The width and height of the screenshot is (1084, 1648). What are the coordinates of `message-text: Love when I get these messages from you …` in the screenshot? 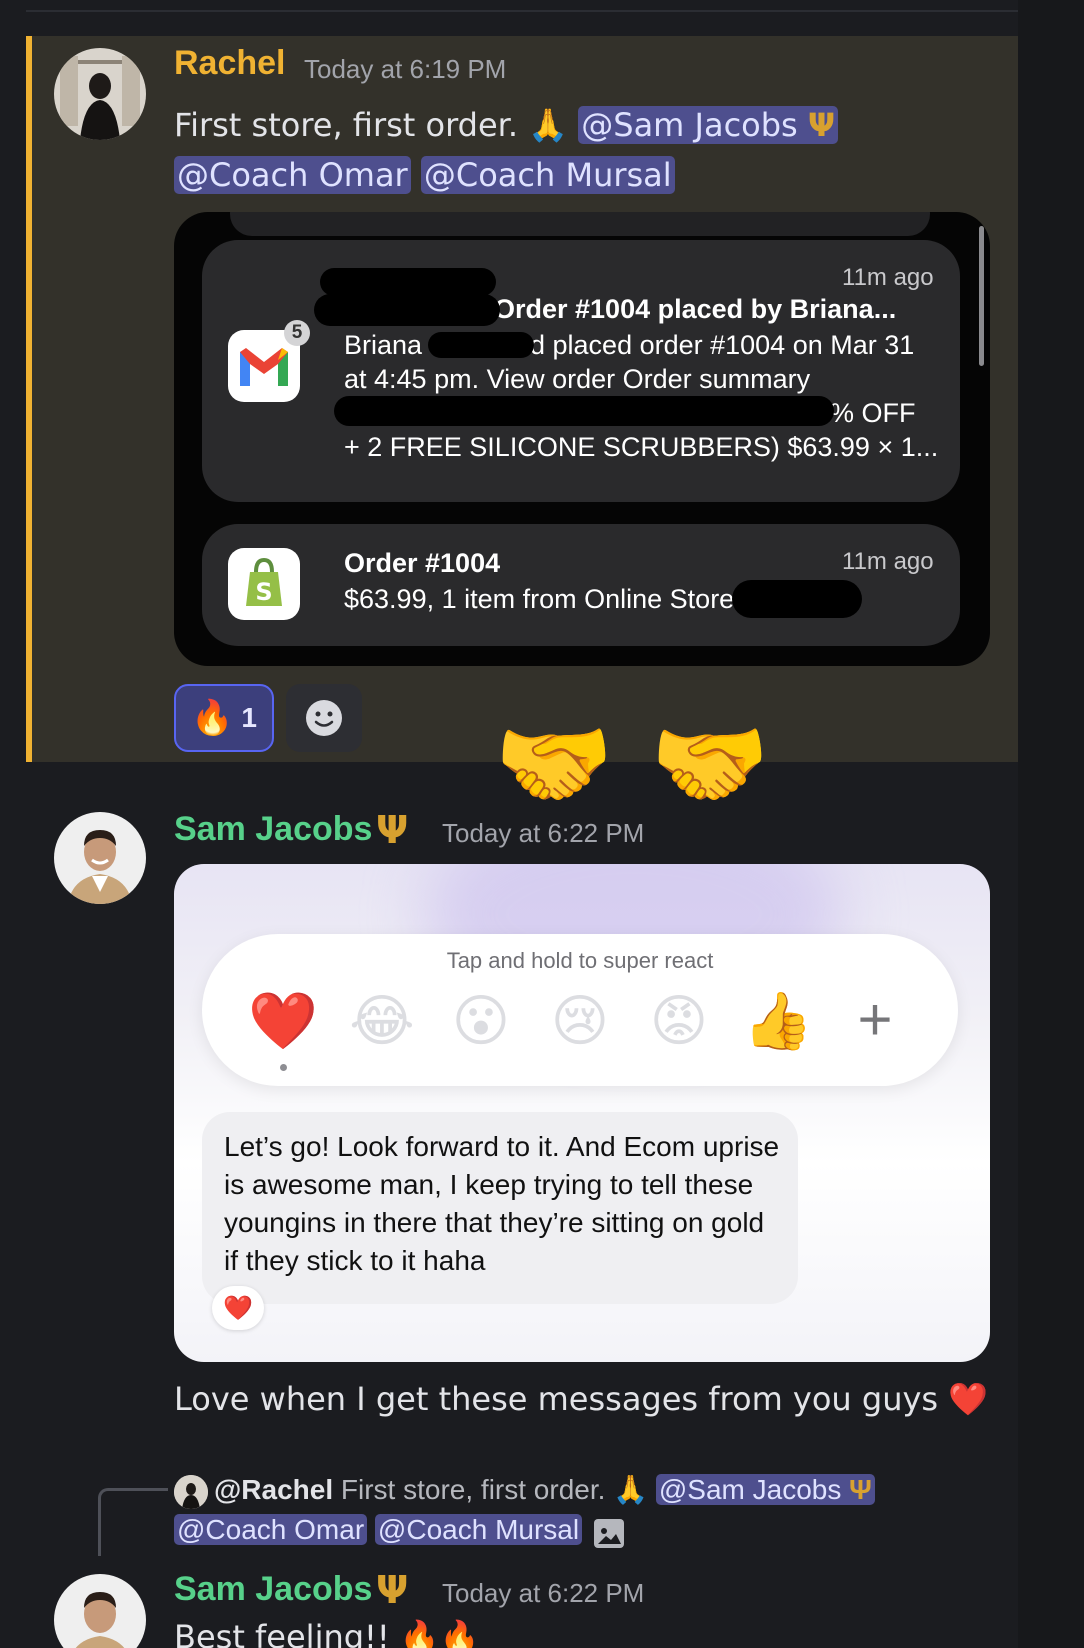 It's located at (556, 1399).